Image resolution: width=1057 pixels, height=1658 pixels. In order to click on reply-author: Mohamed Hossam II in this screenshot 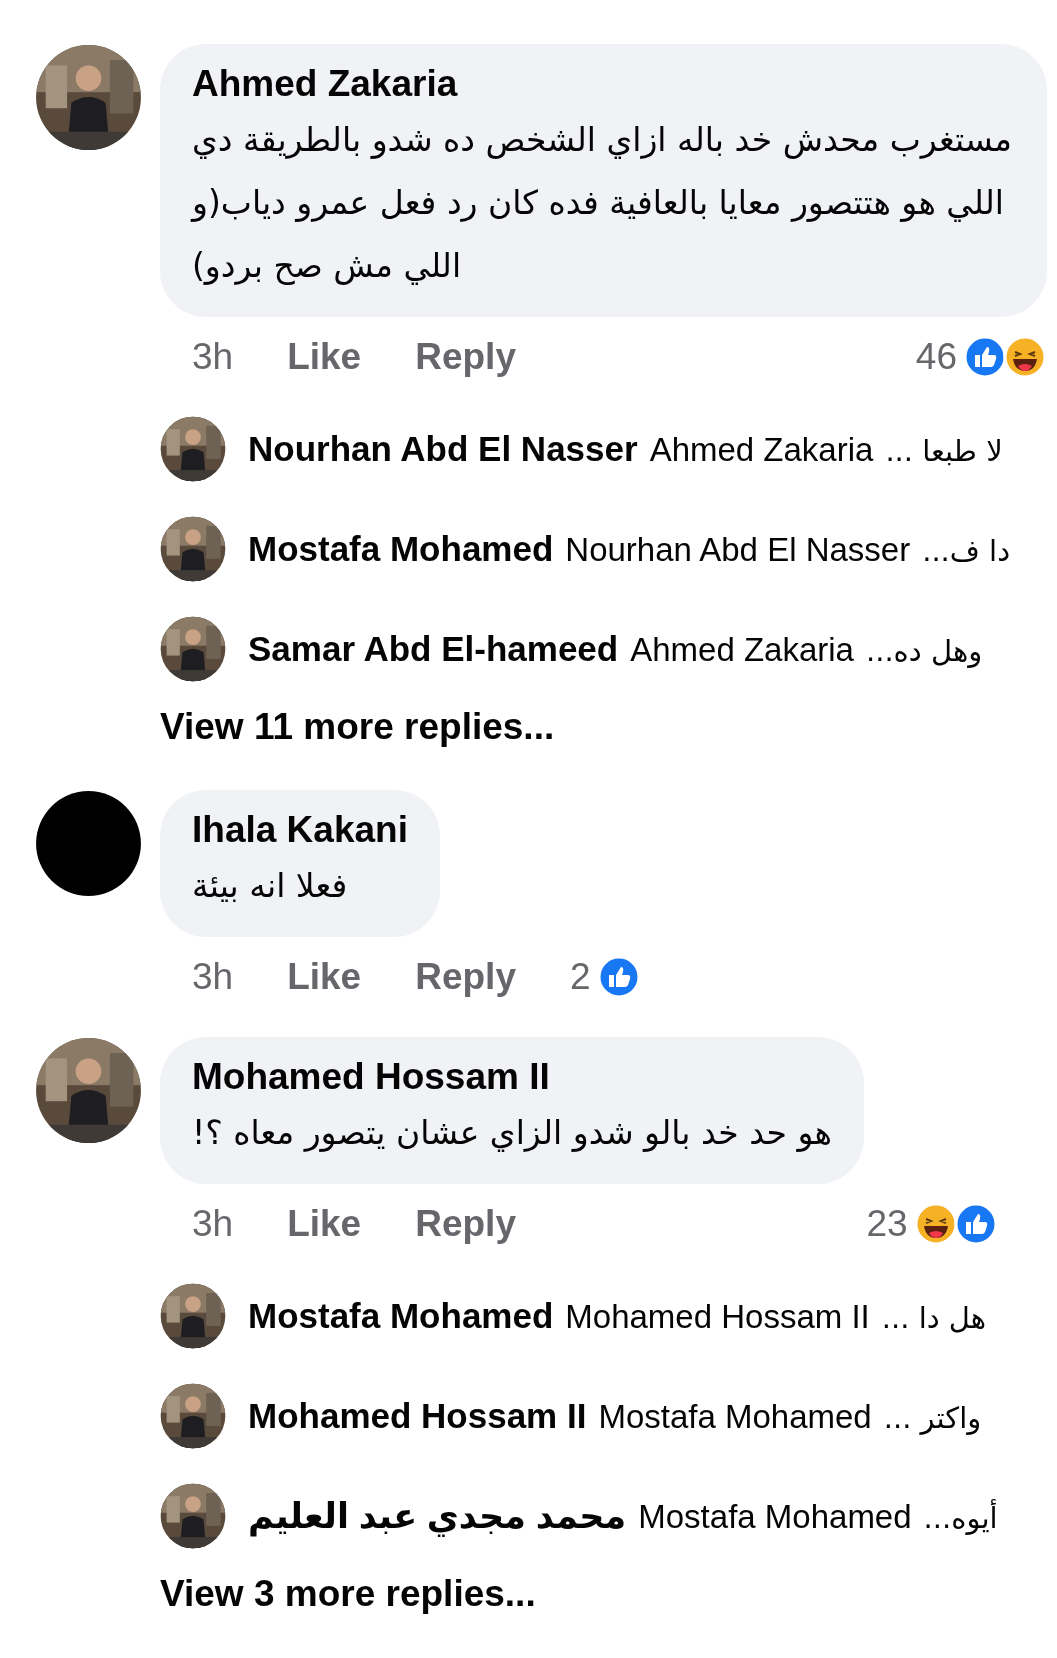, I will do `click(417, 1416)`.